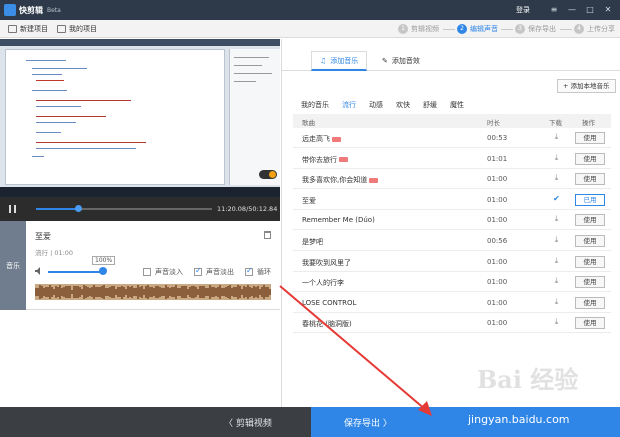 The width and height of the screenshot is (620, 437). What do you see at coordinates (254, 117) in the screenshot?
I see `preview-side-panel` at bounding box center [254, 117].